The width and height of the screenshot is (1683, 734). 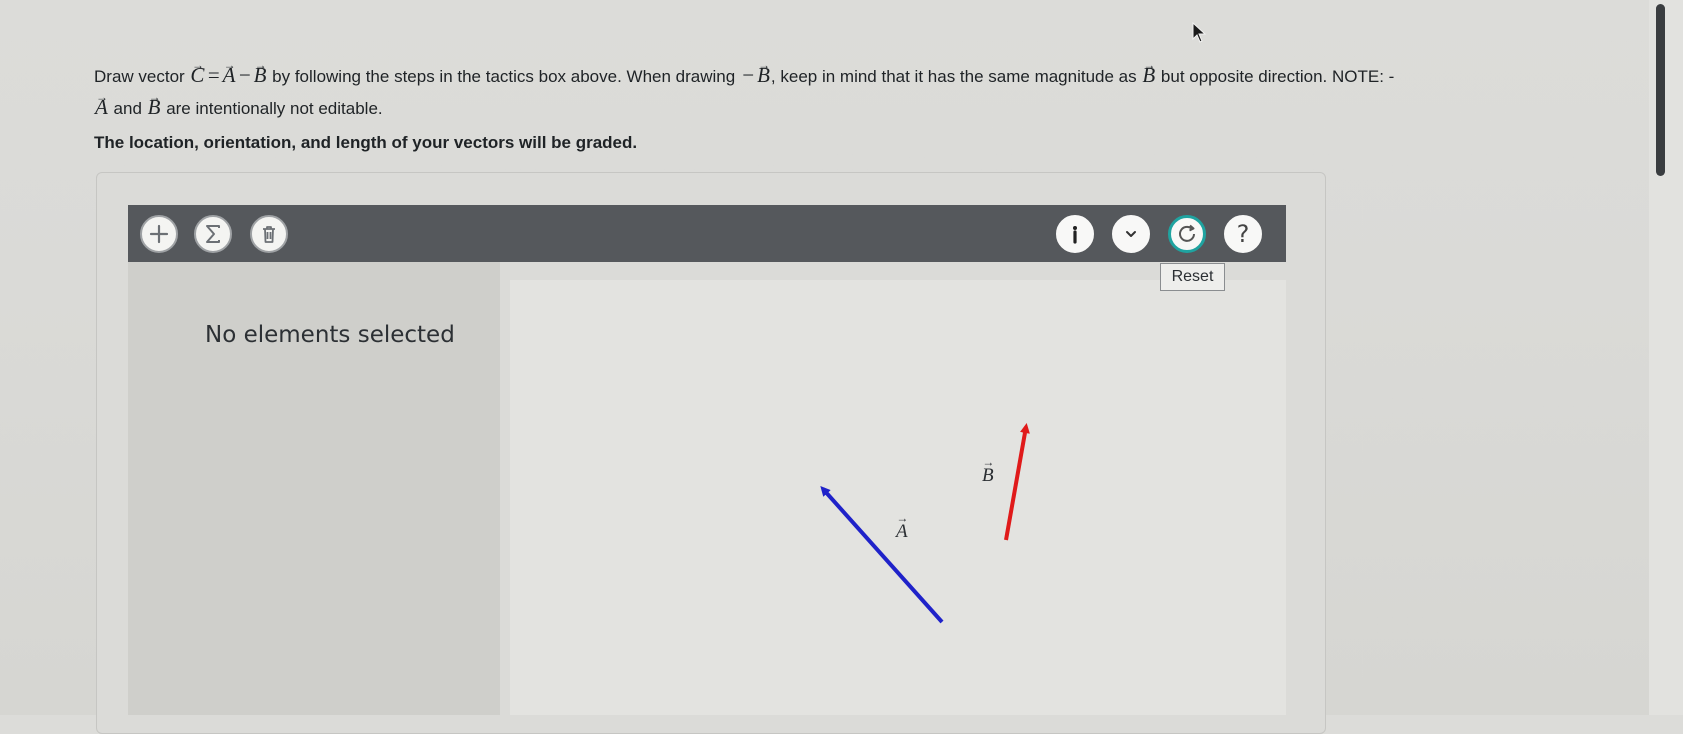 I want to click on add-vector-button, so click(x=159, y=234).